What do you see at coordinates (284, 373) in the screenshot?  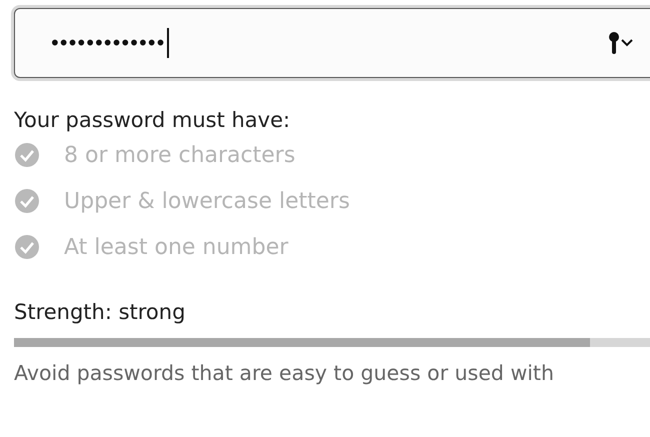 I see `password-hint: Avoid passwords that are easy to guess or used with` at bounding box center [284, 373].